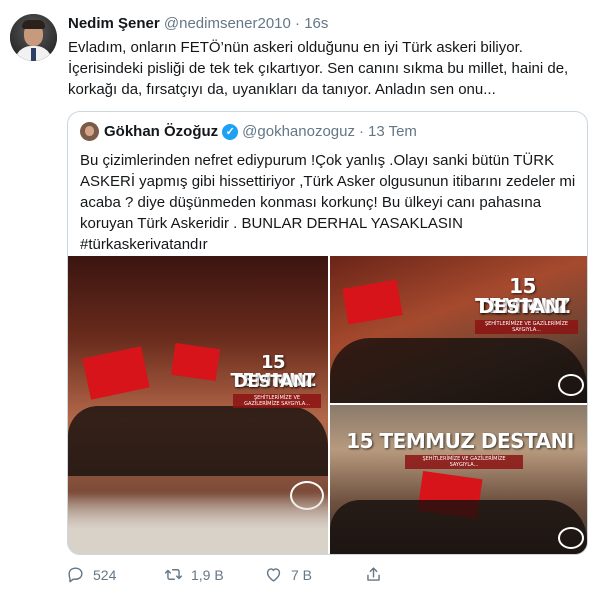 This screenshot has width=600, height=598. What do you see at coordinates (460, 441) in the screenshot?
I see `poster-3-title: 15 TEMMUZ DESTANI` at bounding box center [460, 441].